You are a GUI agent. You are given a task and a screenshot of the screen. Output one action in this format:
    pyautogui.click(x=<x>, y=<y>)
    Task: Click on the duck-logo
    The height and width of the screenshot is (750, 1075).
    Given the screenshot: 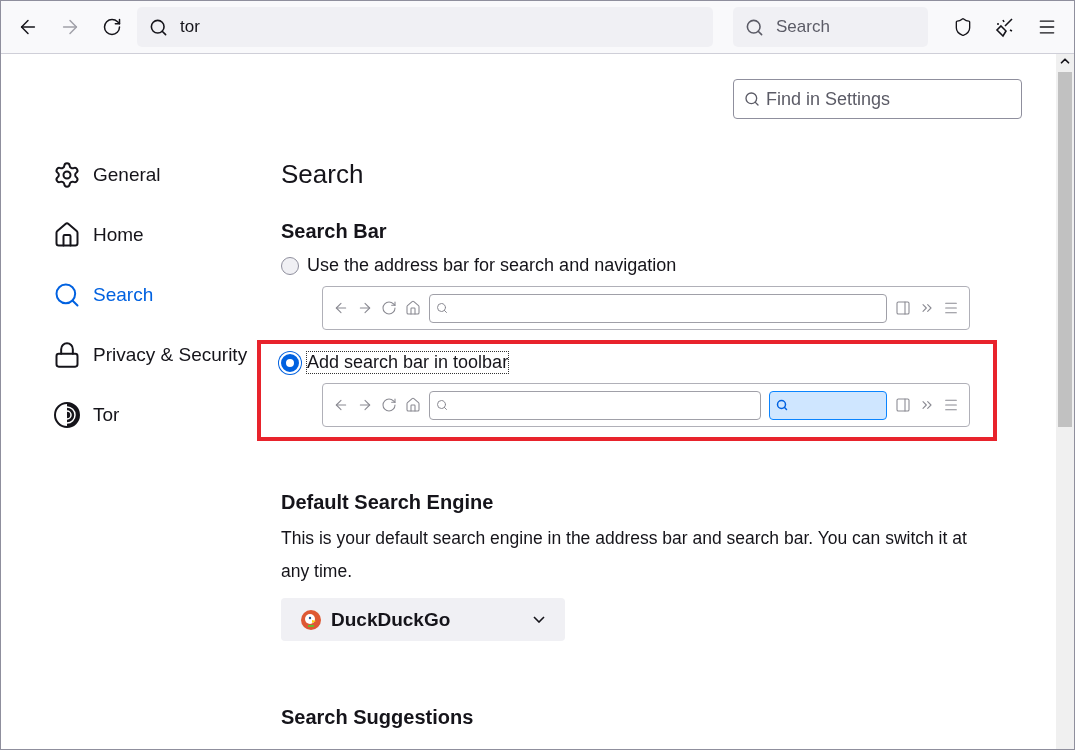 What is the action you would take?
    pyautogui.click(x=311, y=619)
    